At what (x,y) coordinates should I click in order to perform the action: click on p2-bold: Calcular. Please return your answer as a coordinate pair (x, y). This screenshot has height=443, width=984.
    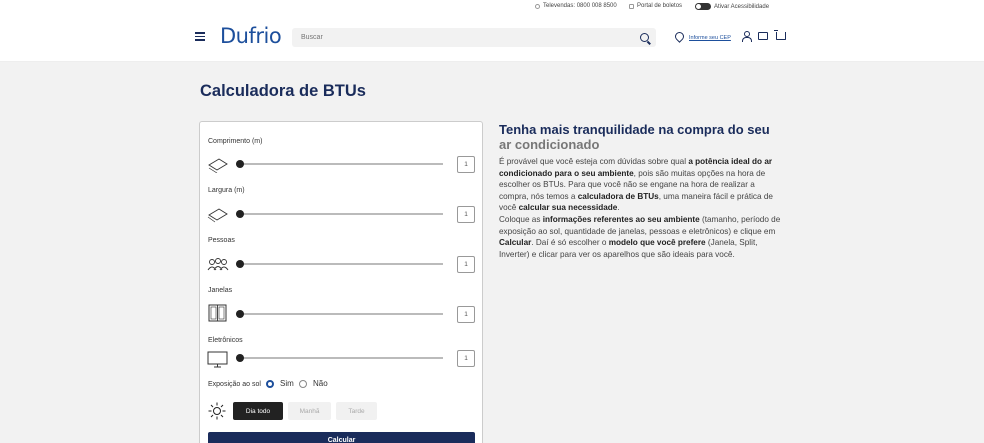
    Looking at the image, I should click on (515, 243).